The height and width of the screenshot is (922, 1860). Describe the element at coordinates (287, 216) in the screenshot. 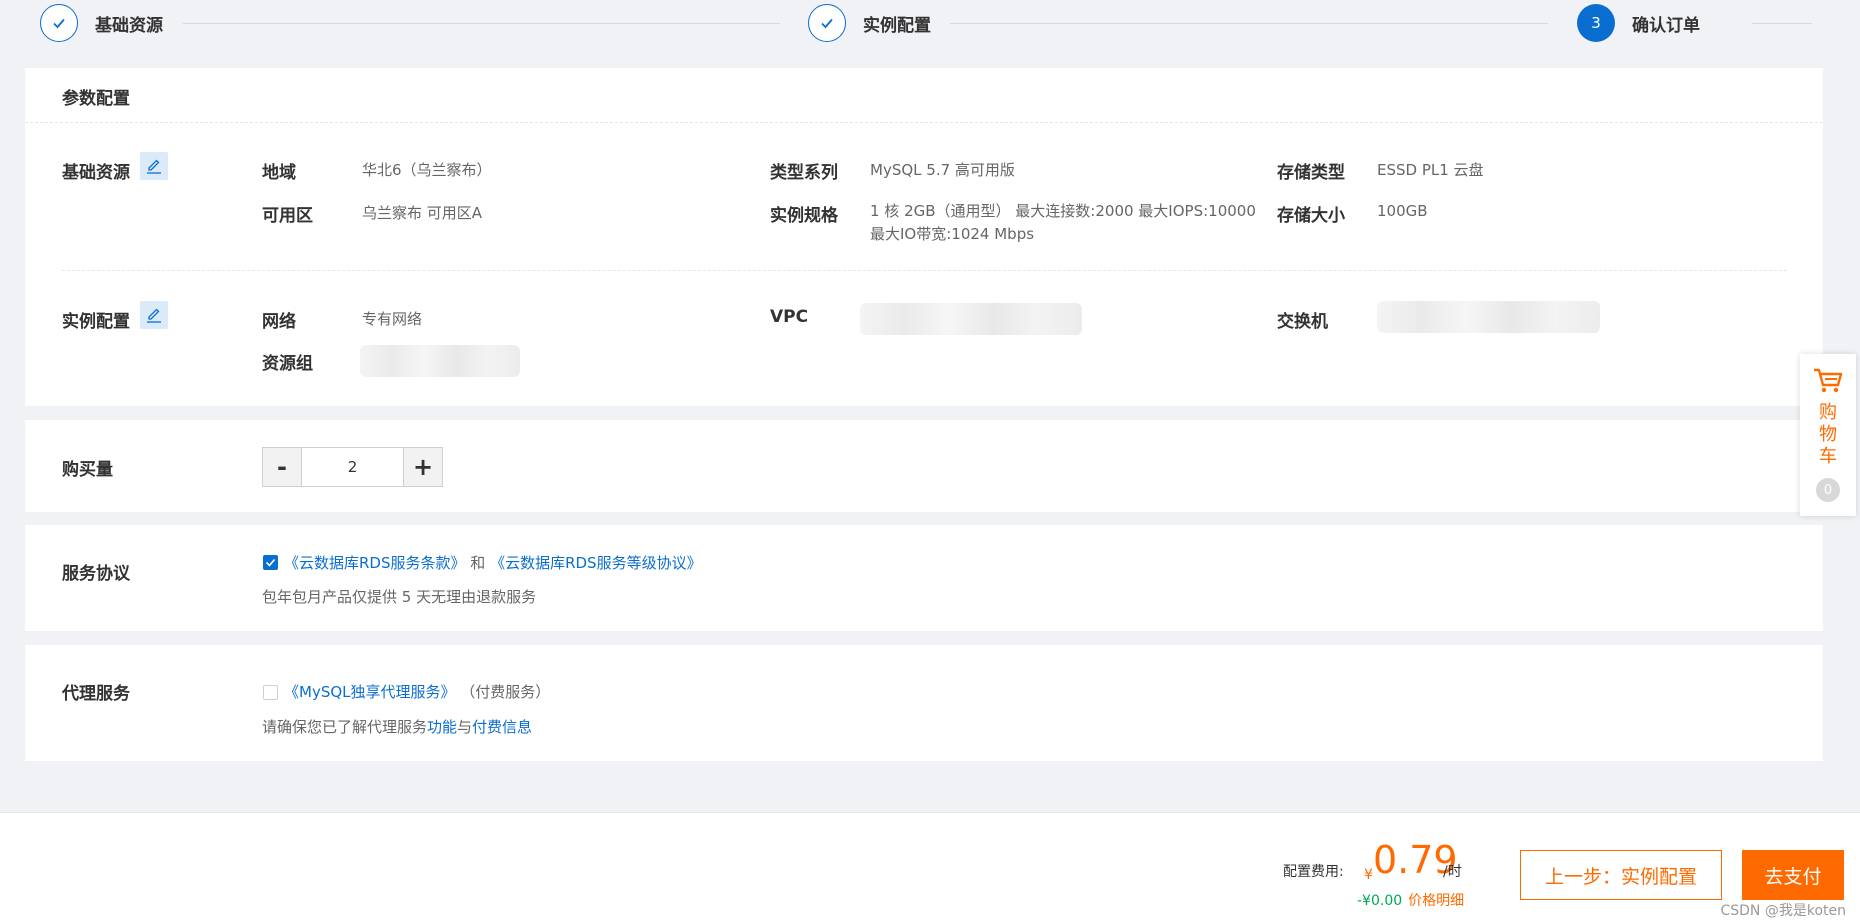

I see `zone-label: 可用区` at that location.